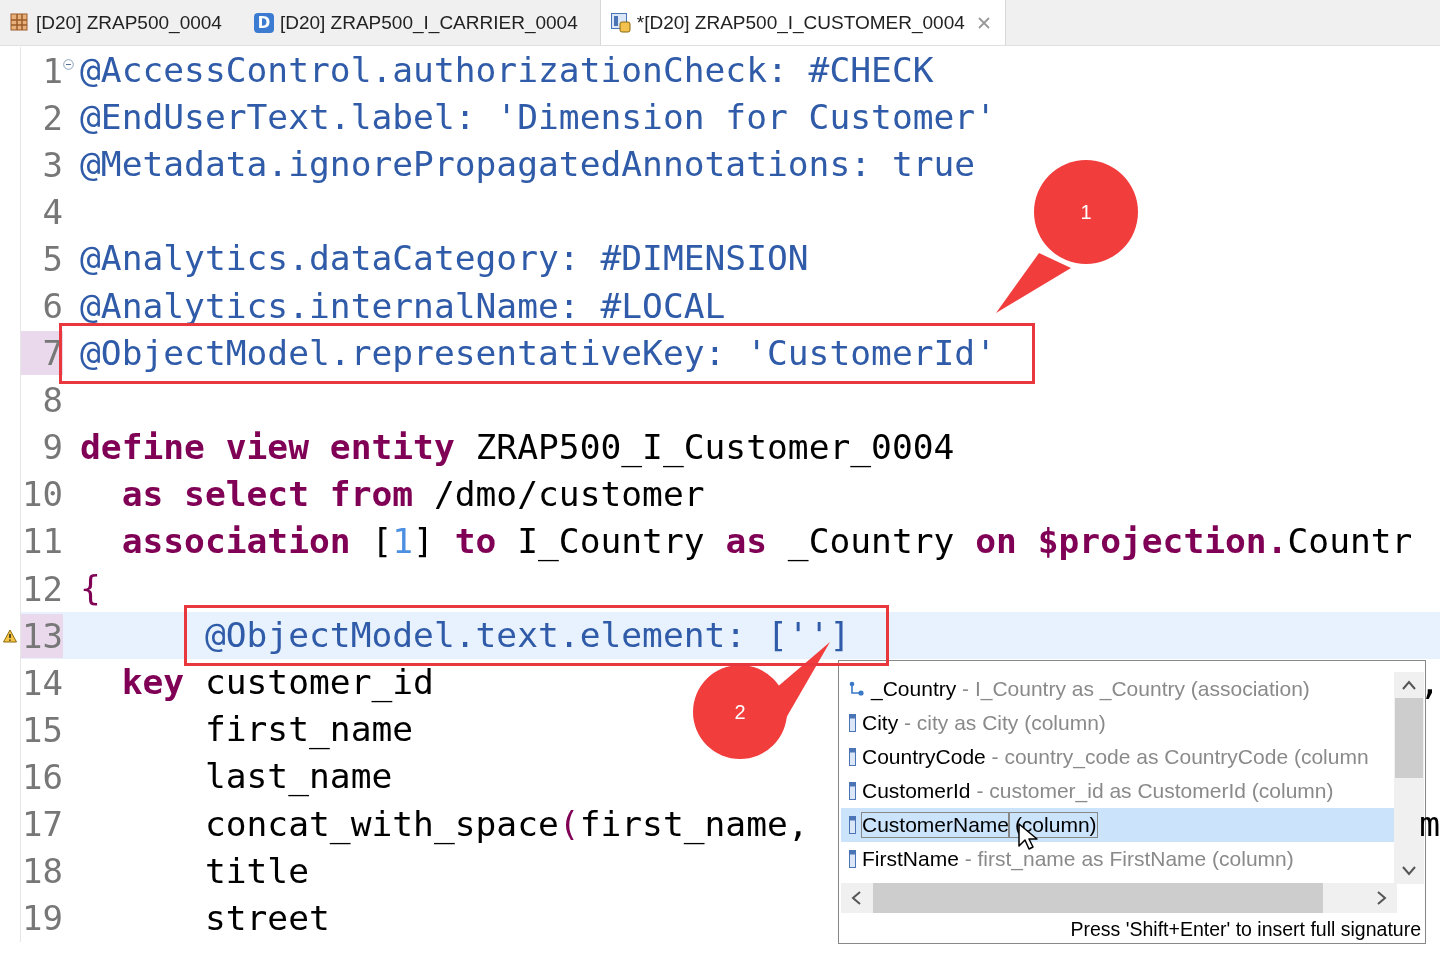  What do you see at coordinates (1086, 212) in the screenshot?
I see `callout-number: 1` at bounding box center [1086, 212].